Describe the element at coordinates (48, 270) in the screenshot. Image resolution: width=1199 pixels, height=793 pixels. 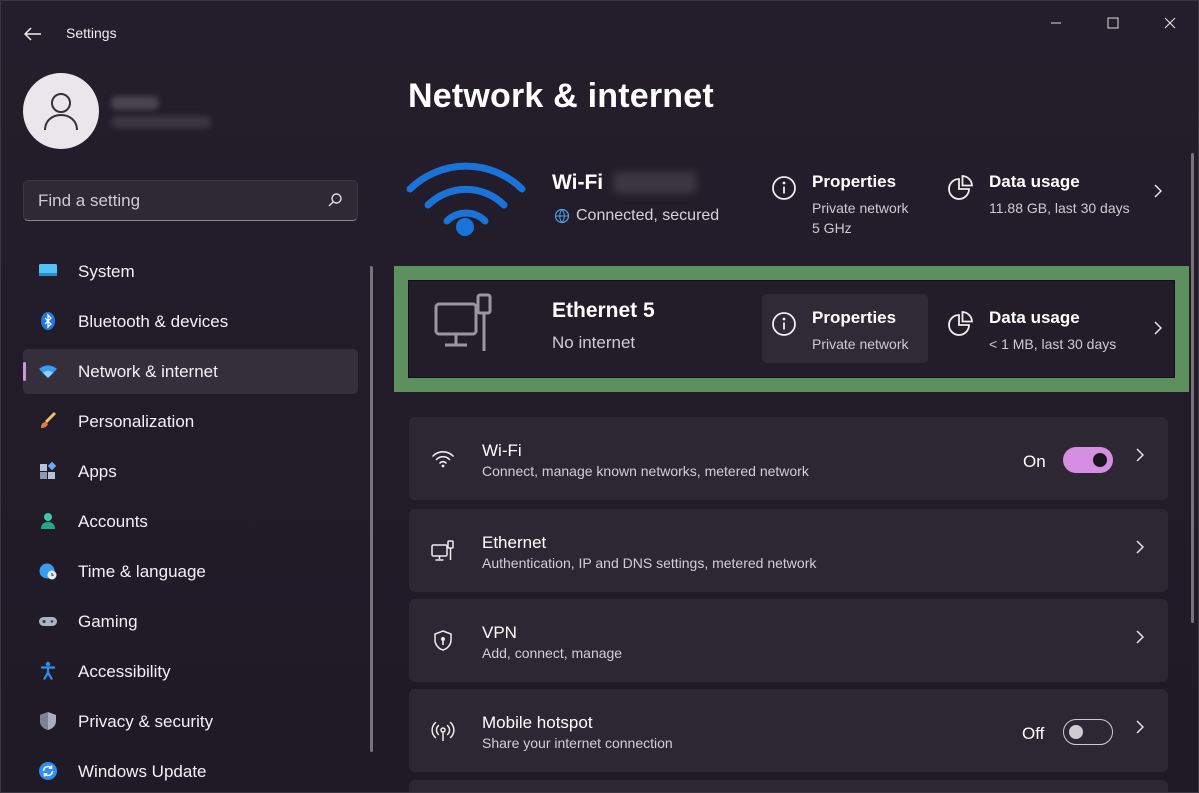
I see `monitor-icon` at that location.